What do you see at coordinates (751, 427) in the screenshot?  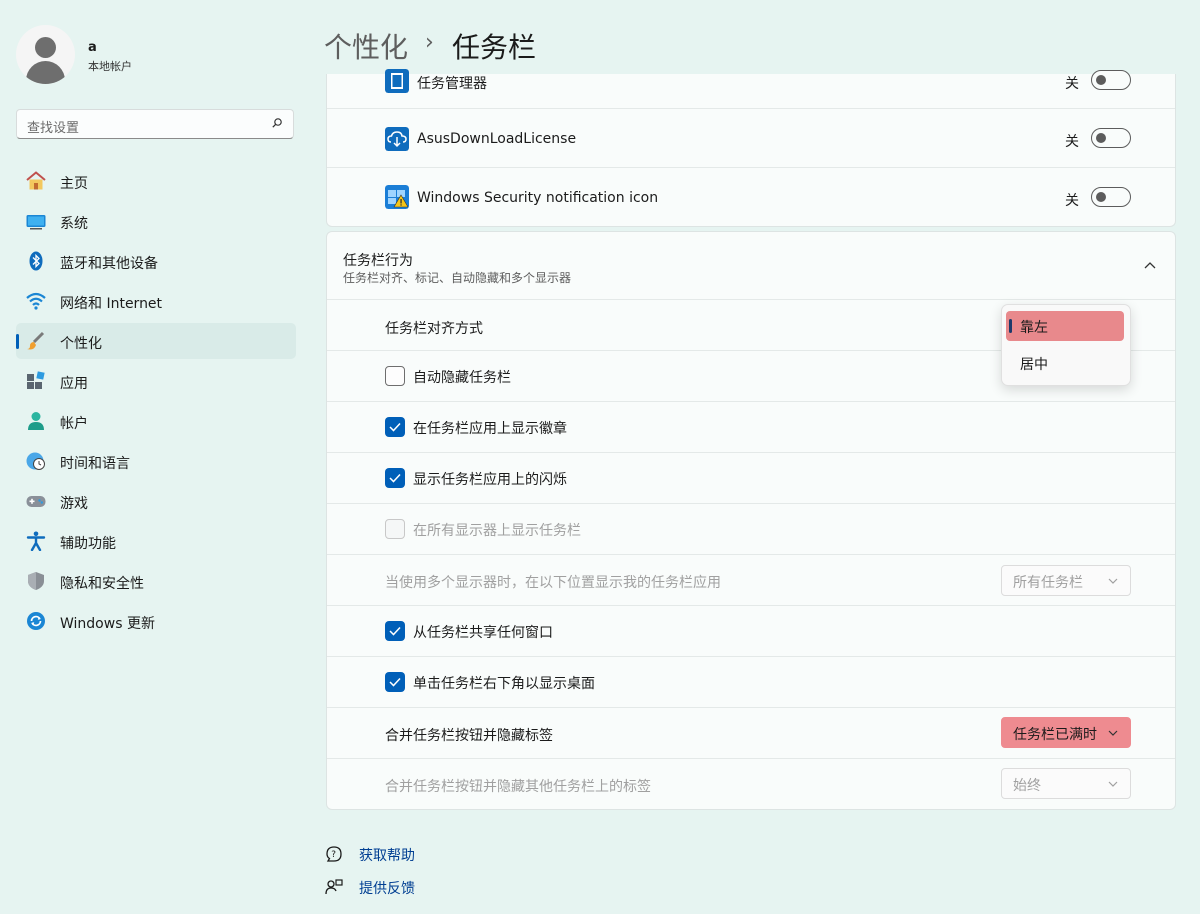 I see `checkbox-row: 在任务栏应用上显示徽章` at bounding box center [751, 427].